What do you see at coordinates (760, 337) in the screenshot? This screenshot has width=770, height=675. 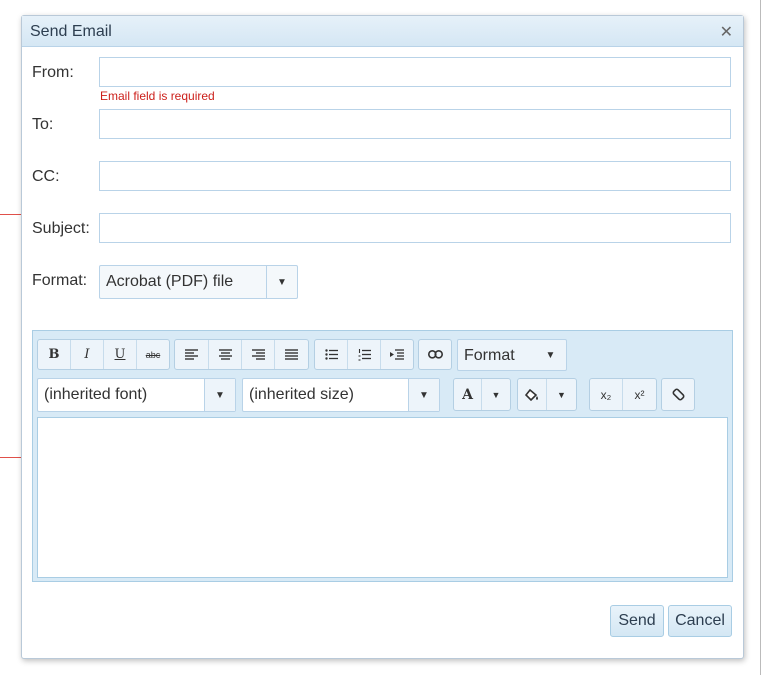 I see `background-divider` at bounding box center [760, 337].